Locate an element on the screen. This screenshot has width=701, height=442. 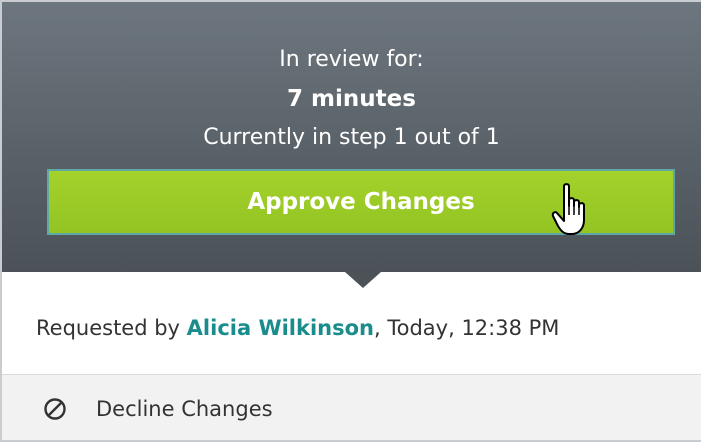
decline-changes-button: Decline Changes is located at coordinates (351, 407).